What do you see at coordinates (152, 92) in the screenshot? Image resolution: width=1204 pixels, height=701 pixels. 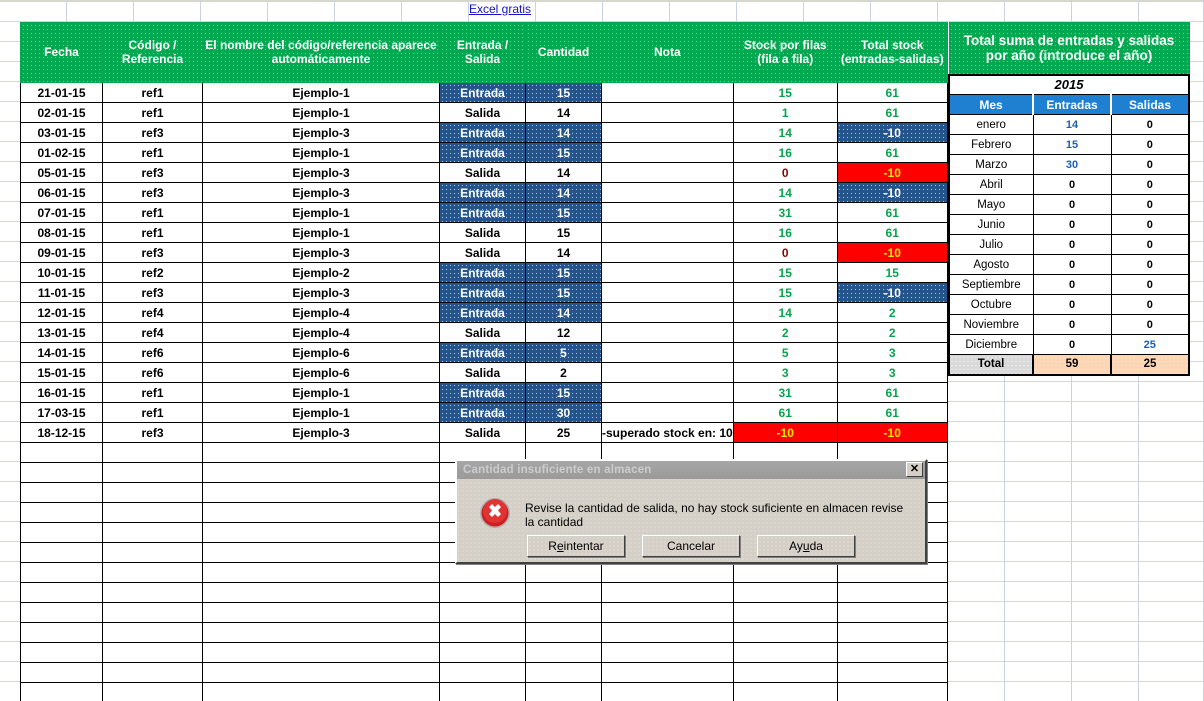 I see `cell-codigo: ref1` at bounding box center [152, 92].